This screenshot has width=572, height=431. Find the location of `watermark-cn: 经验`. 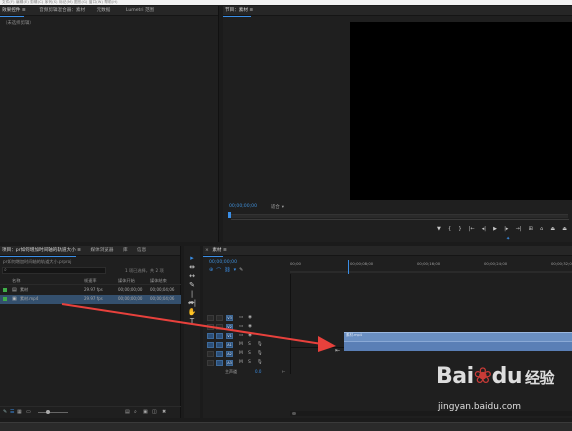

watermark-cn: 经验 is located at coordinates (540, 378).